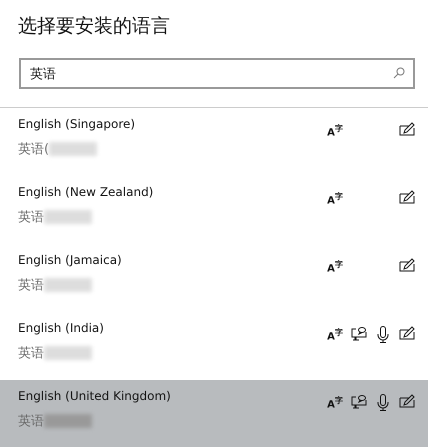 Image resolution: width=428 pixels, height=447 pixels. Describe the element at coordinates (217, 73) in the screenshot. I see `search-field: 英语` at that location.